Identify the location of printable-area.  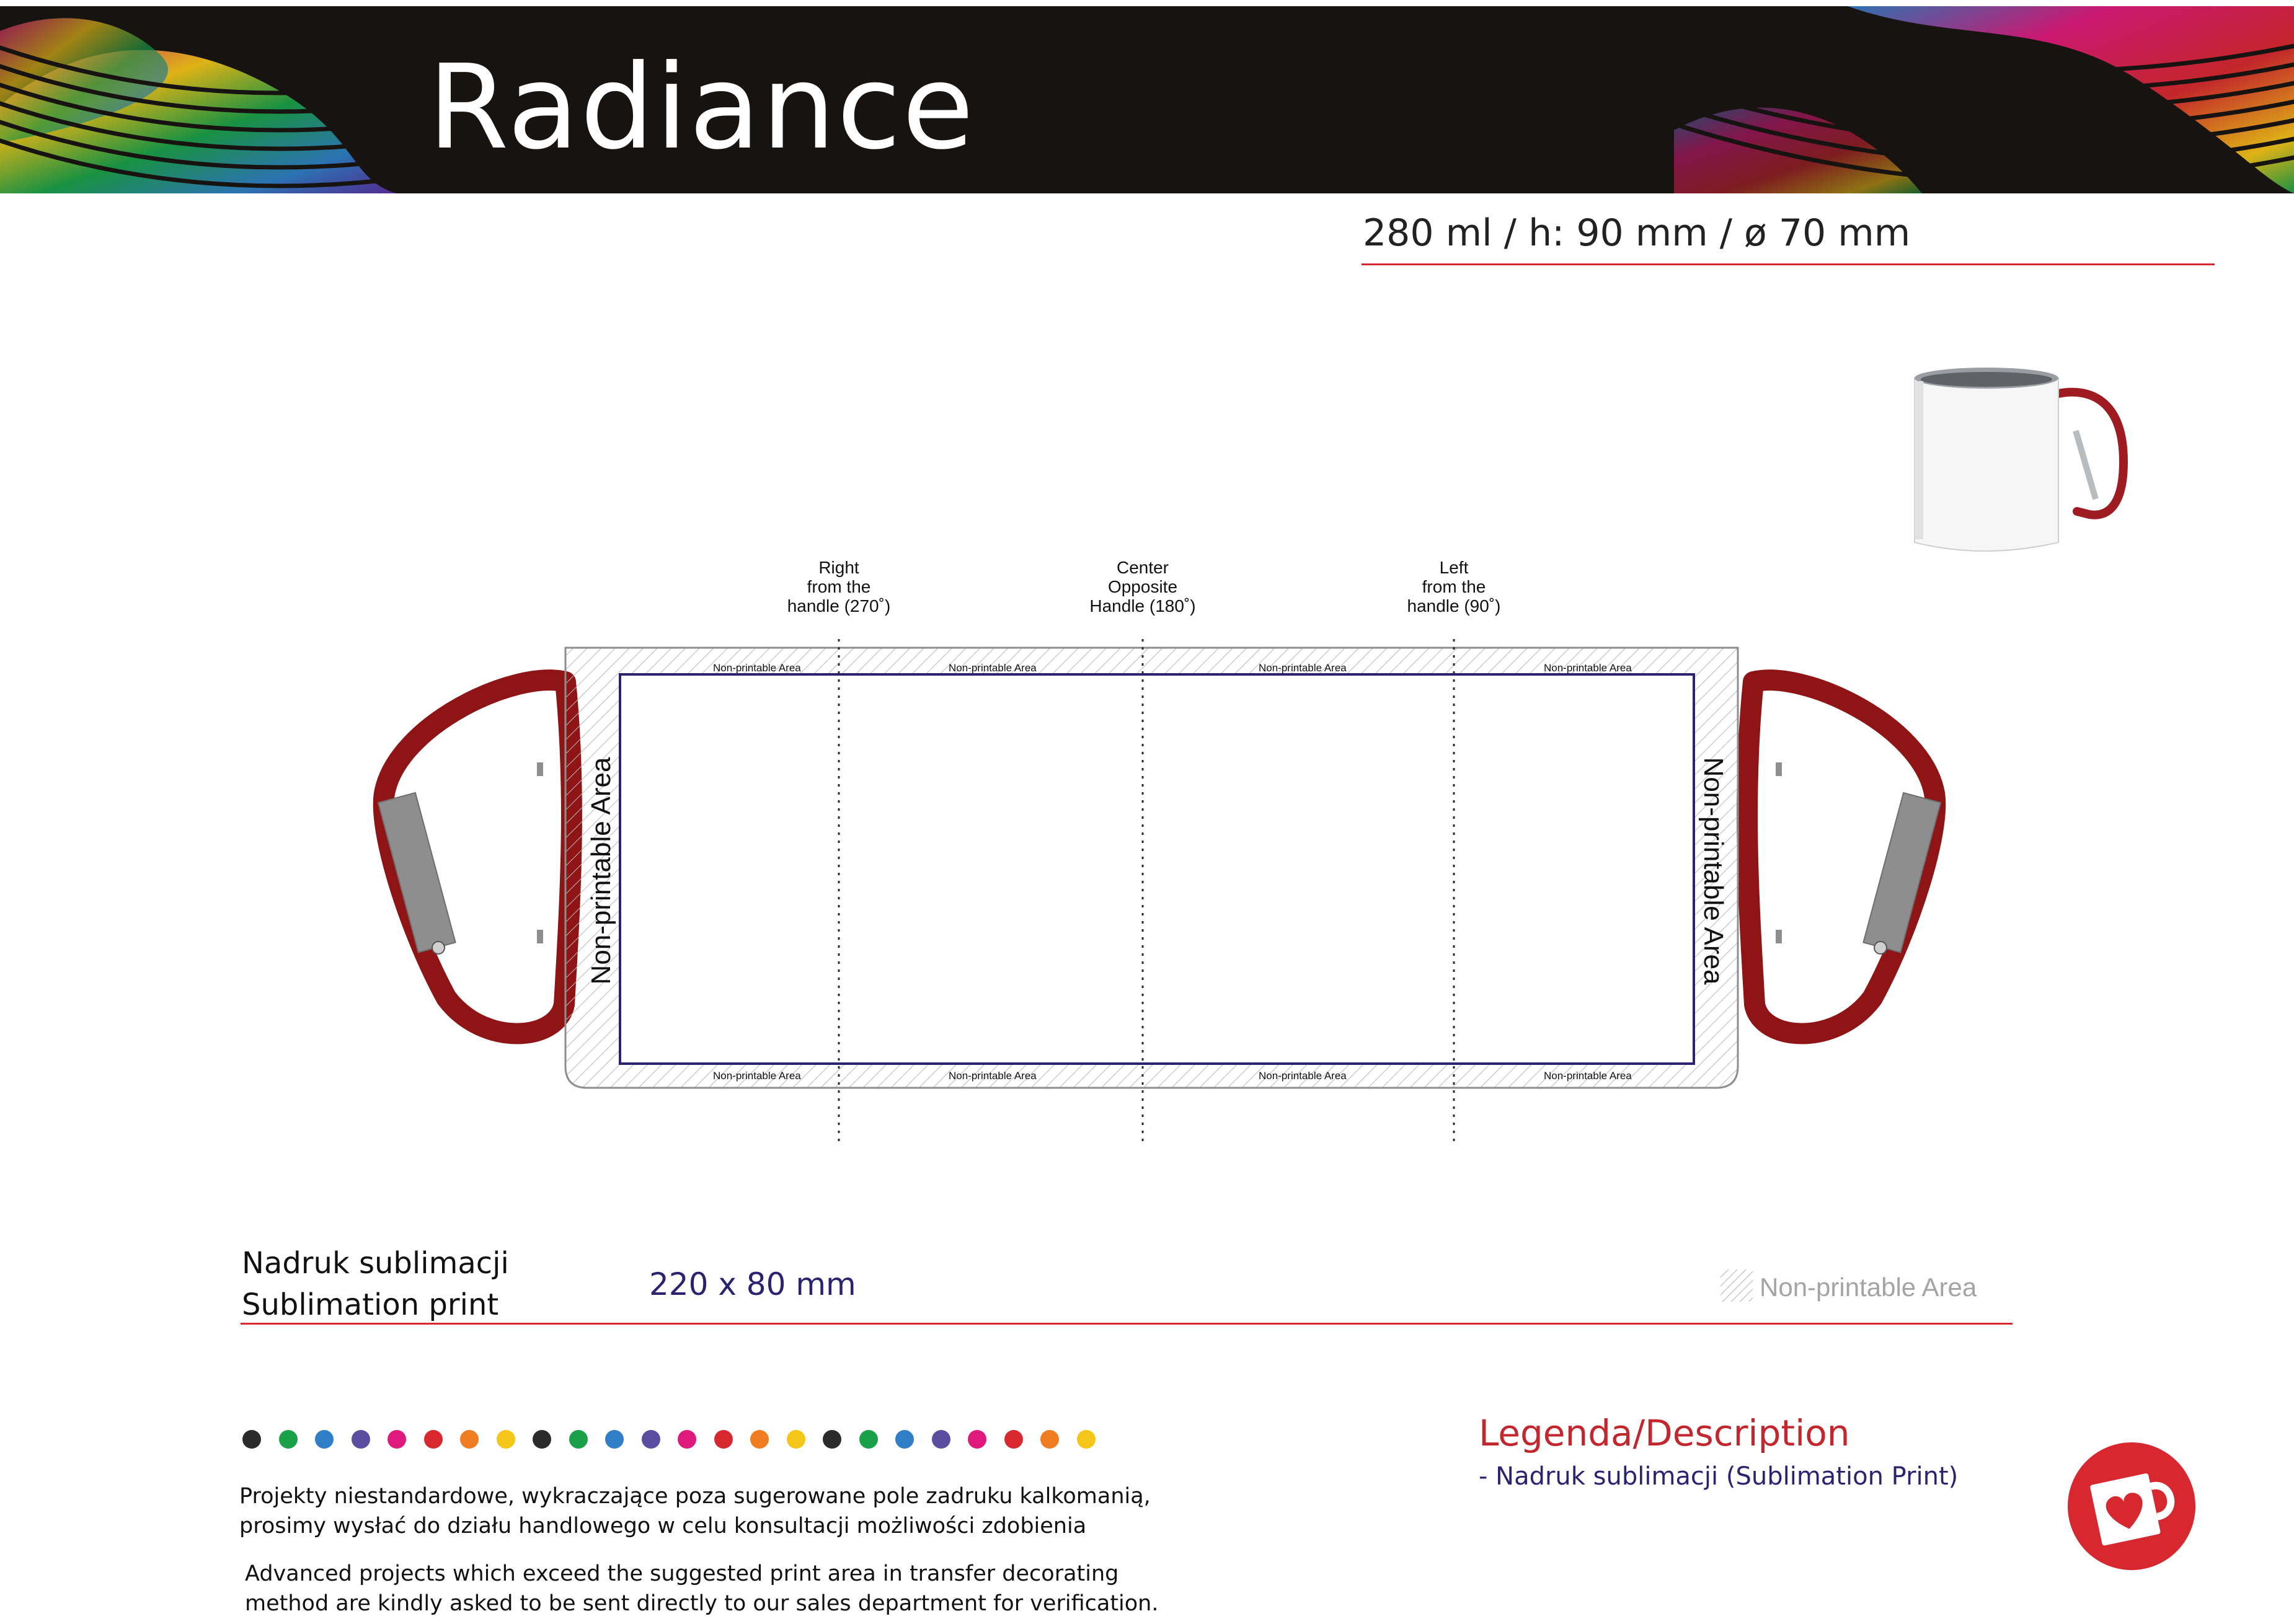
(1157, 869).